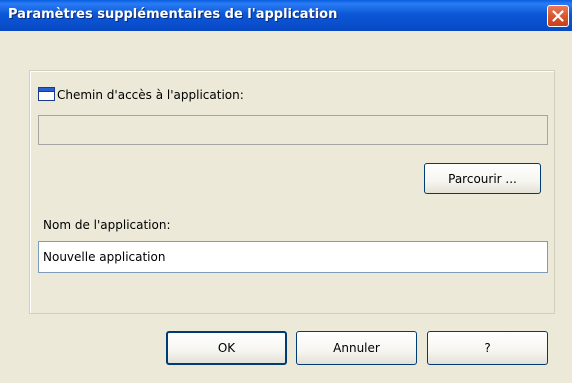  I want to click on close-icon, so click(558, 16).